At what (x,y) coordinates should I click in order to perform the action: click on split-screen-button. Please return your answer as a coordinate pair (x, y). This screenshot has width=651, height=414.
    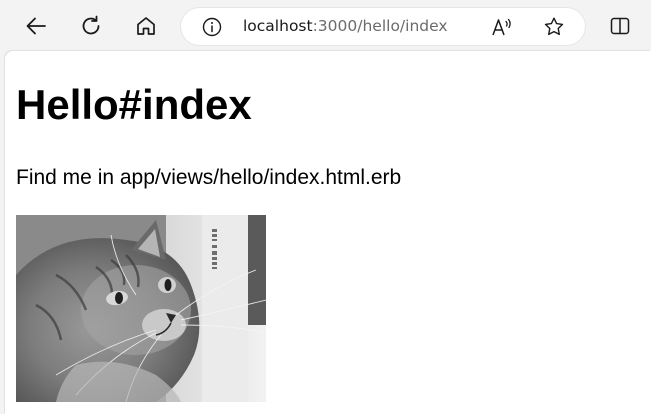
    Looking at the image, I should click on (620, 26).